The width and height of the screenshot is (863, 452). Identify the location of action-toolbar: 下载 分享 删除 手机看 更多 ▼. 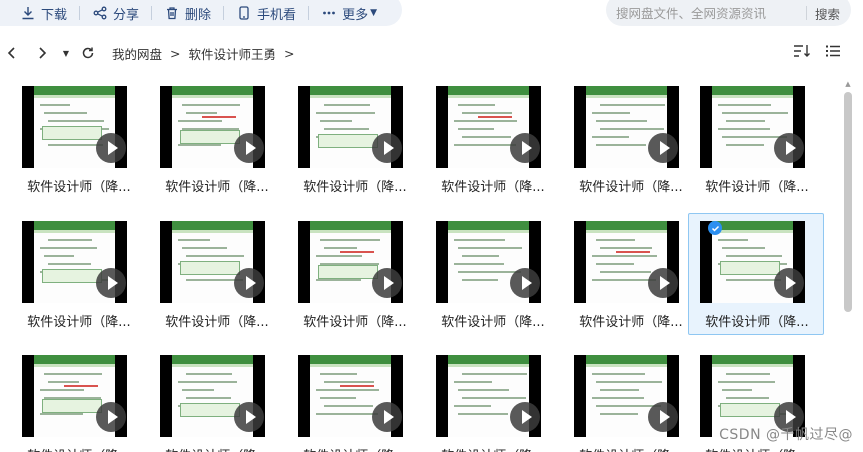
(201, 13).